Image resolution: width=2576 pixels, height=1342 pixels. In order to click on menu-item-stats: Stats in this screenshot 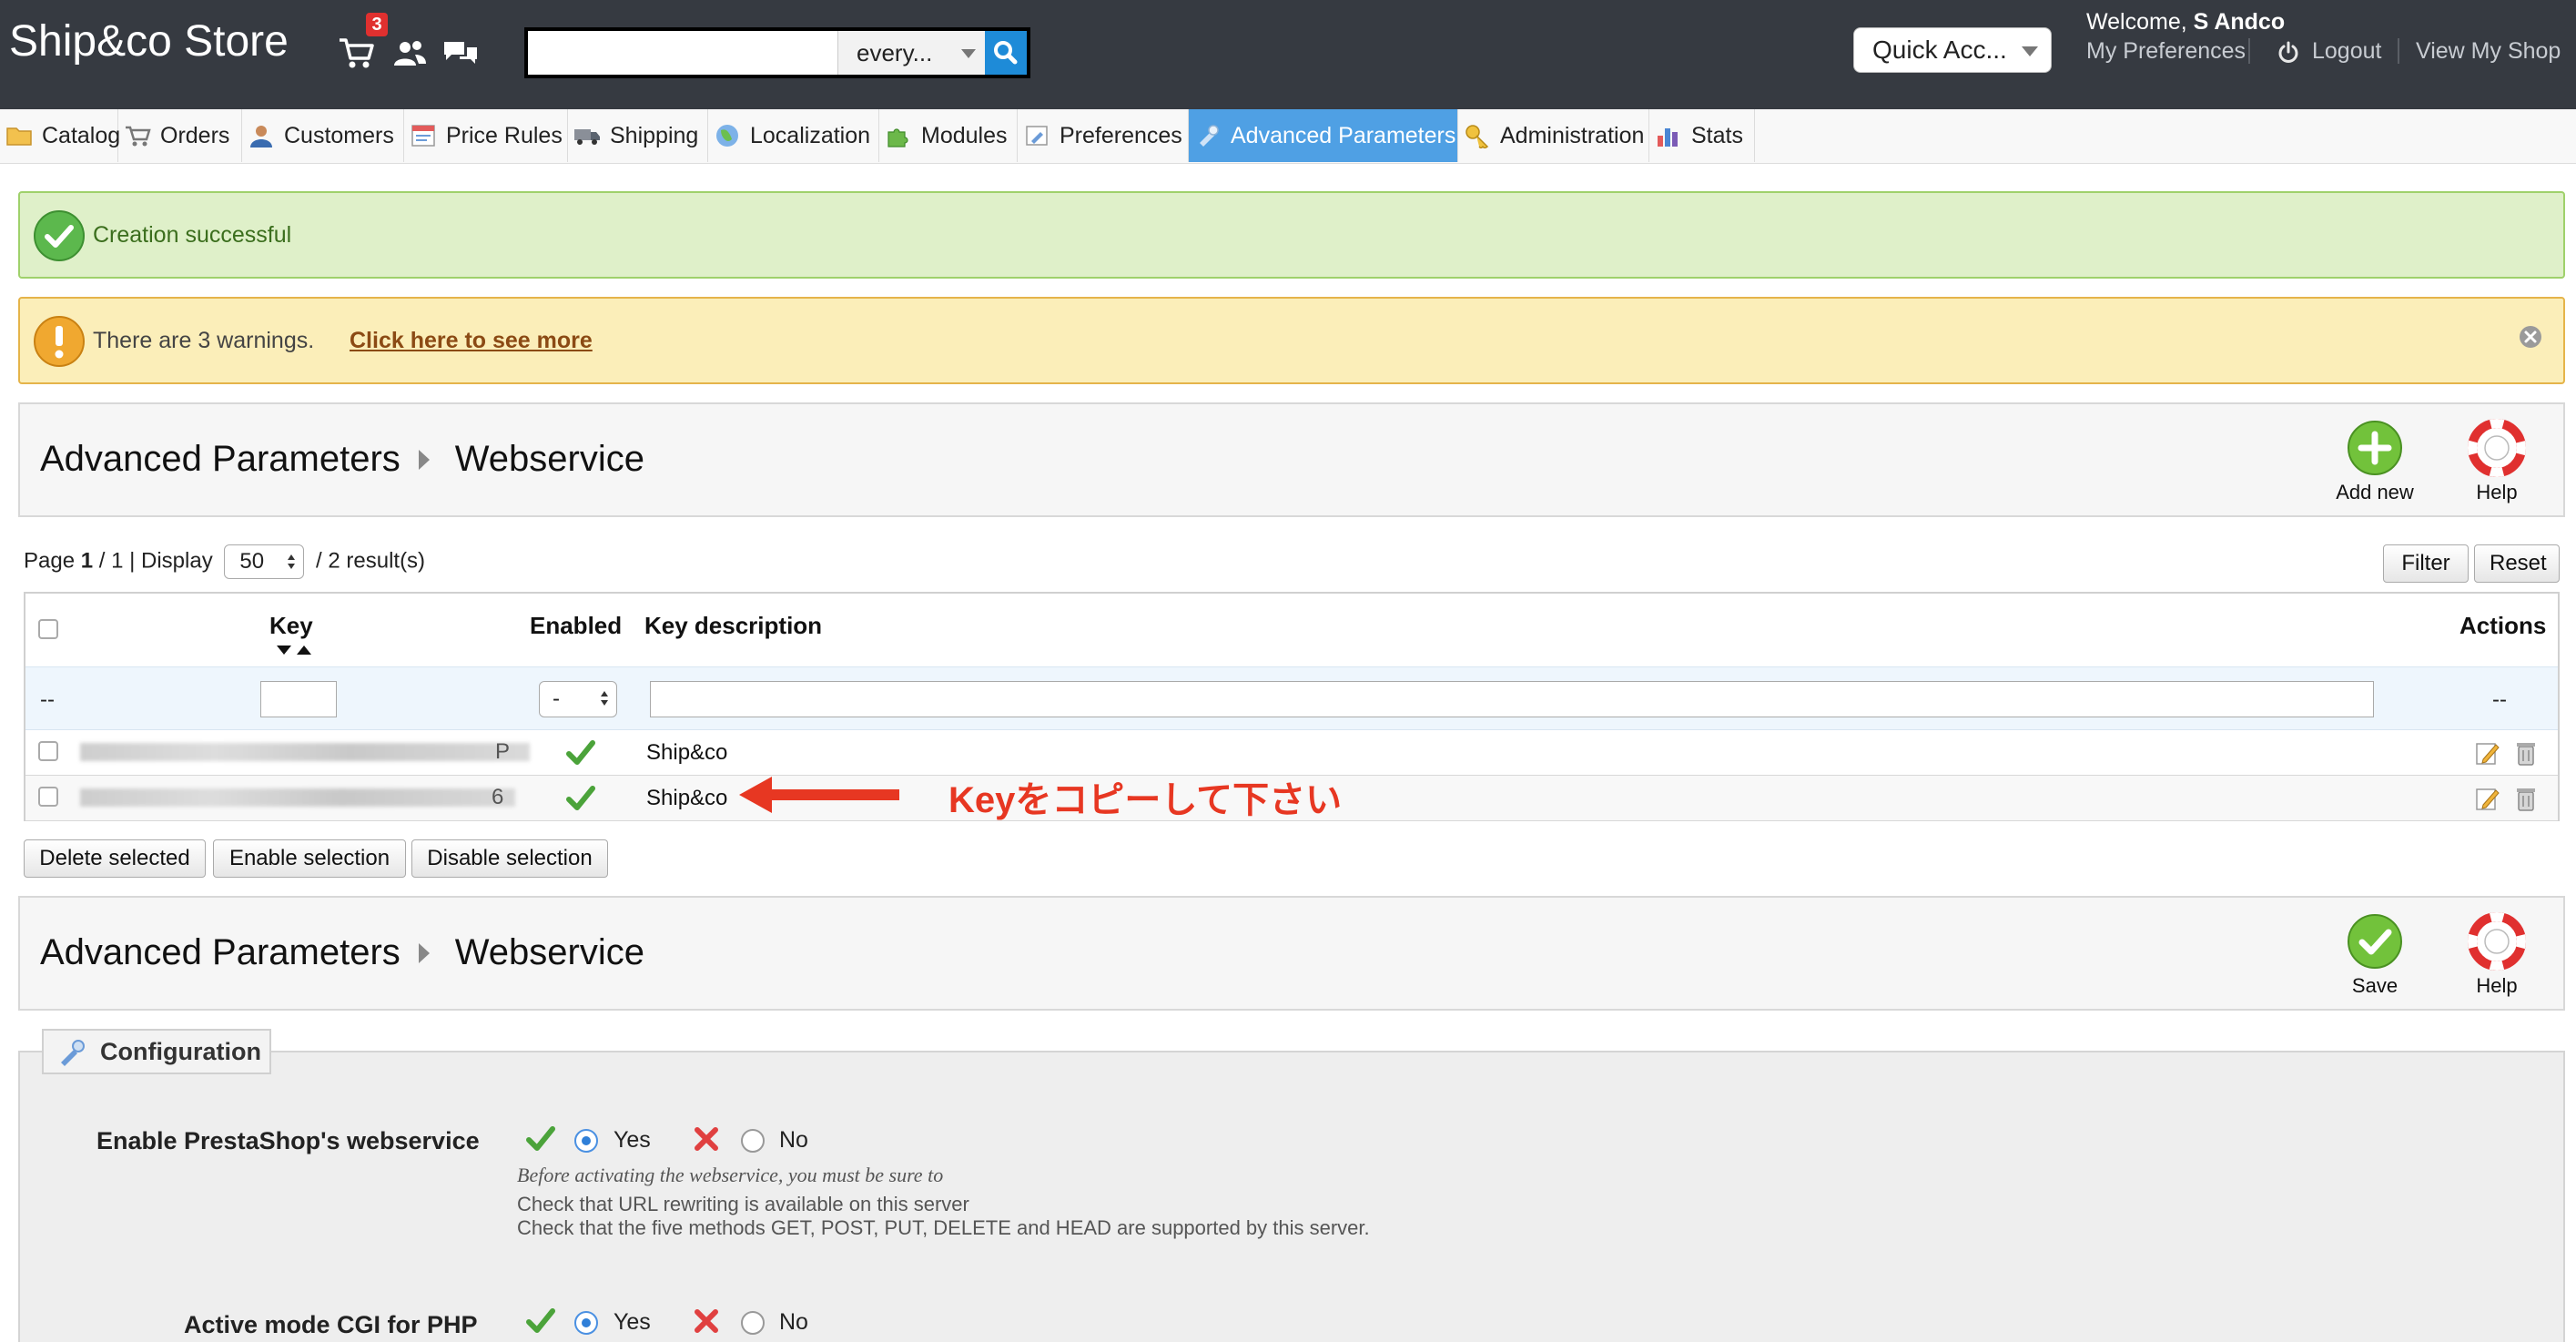, I will do `click(1702, 135)`.